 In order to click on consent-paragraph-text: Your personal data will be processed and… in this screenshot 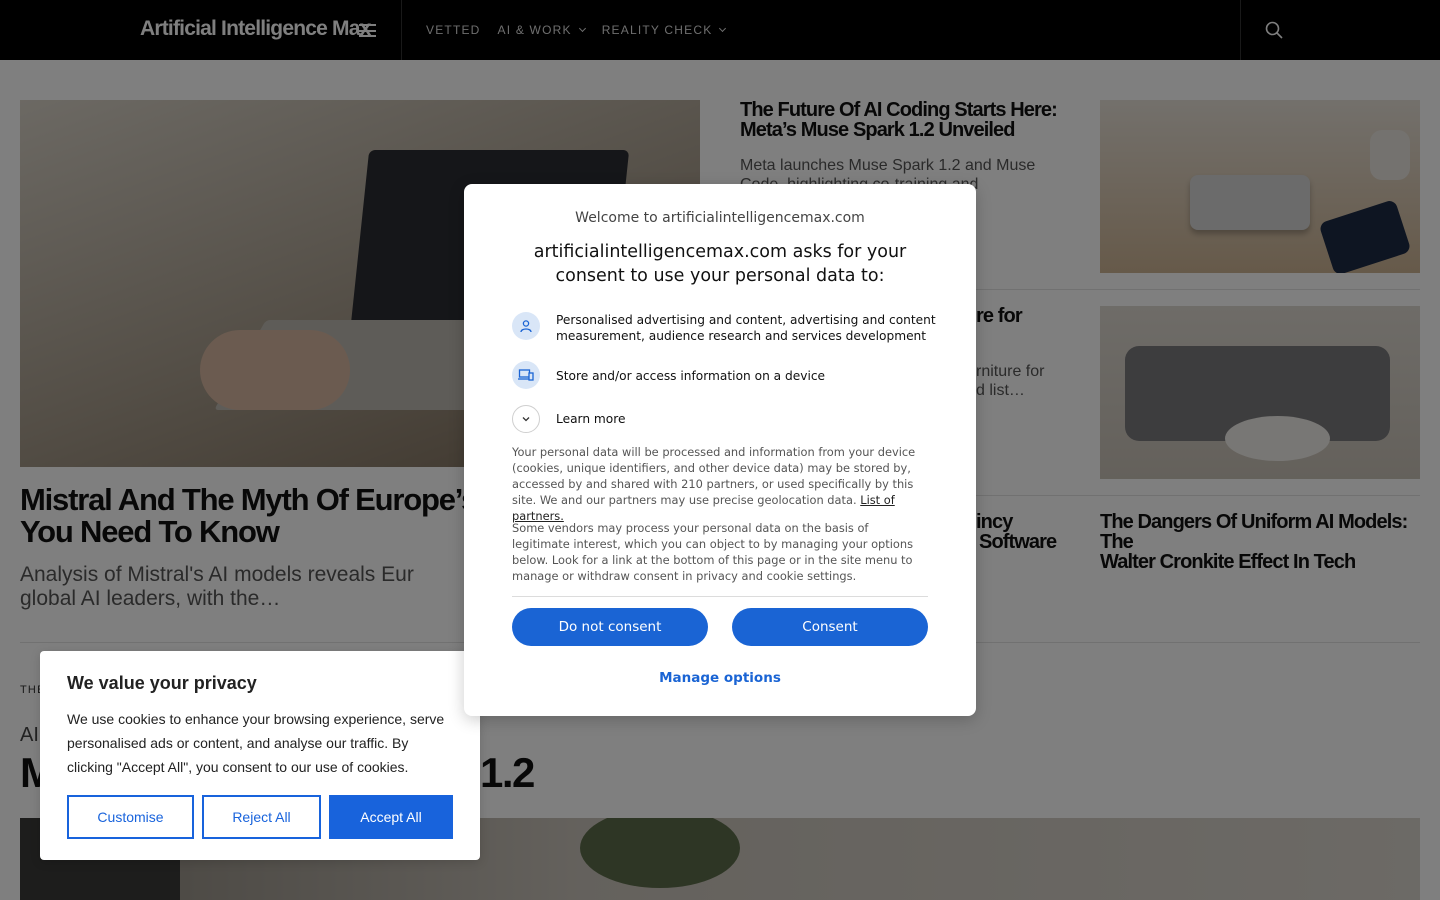, I will do `click(714, 476)`.